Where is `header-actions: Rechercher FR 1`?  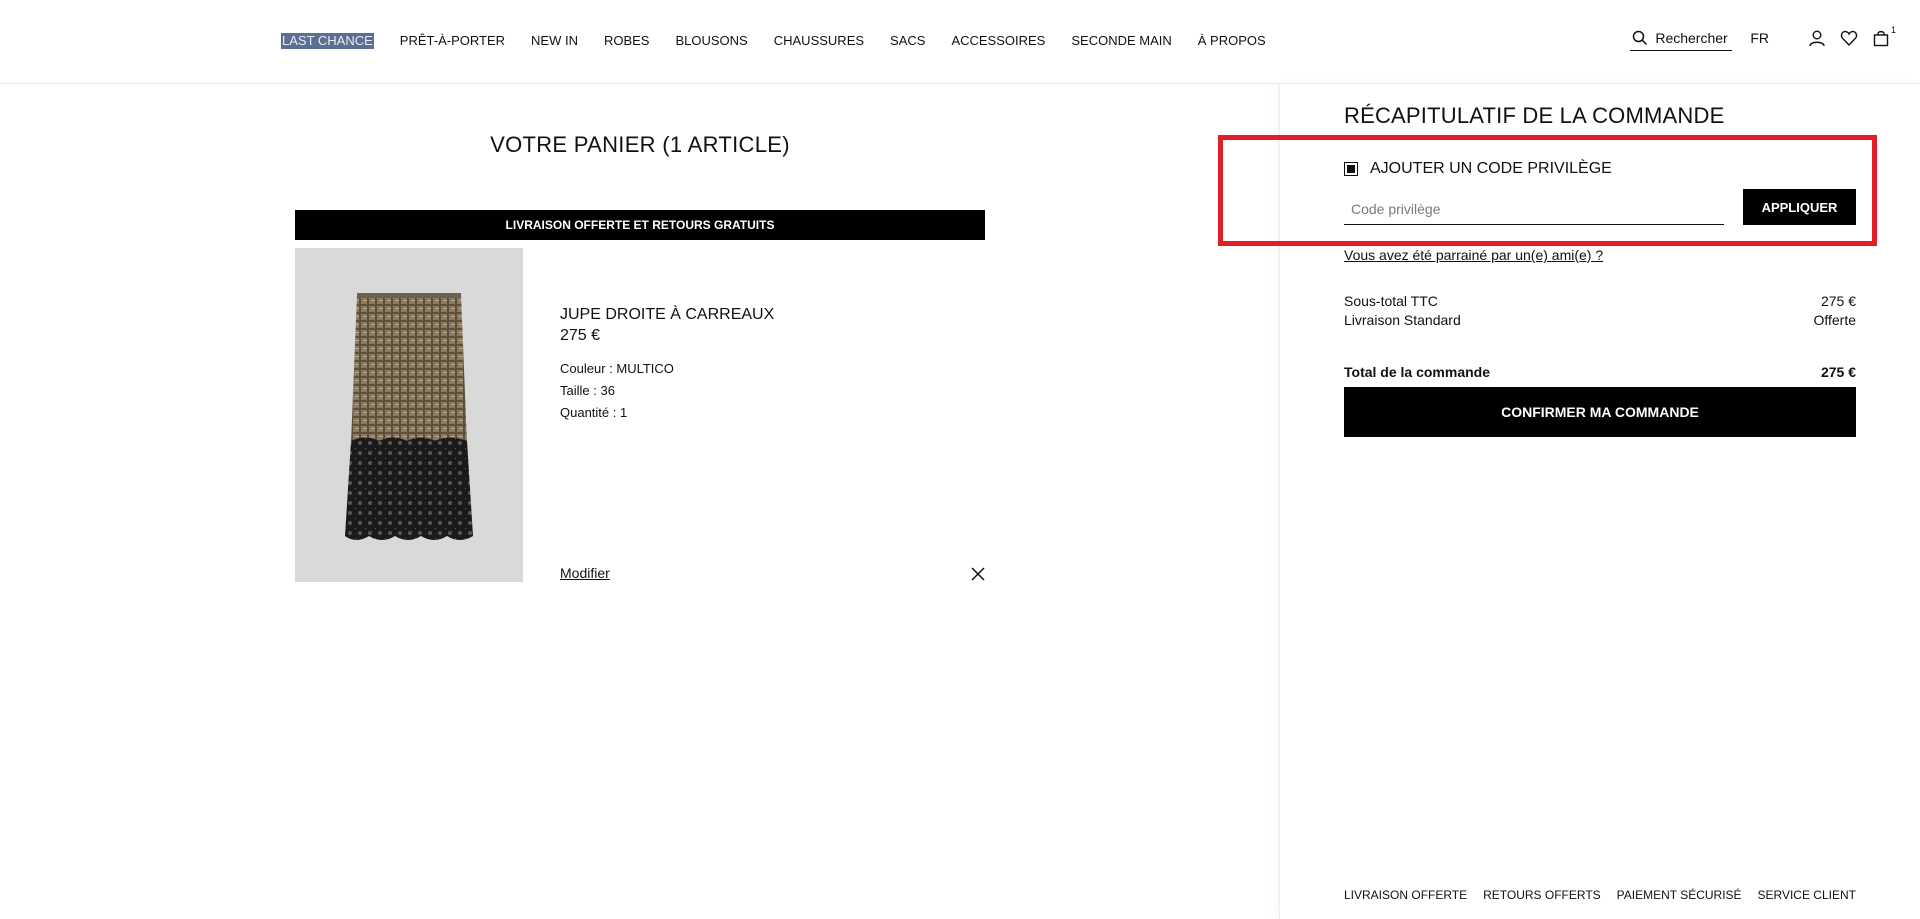 header-actions: Rechercher FR 1 is located at coordinates (1763, 38).